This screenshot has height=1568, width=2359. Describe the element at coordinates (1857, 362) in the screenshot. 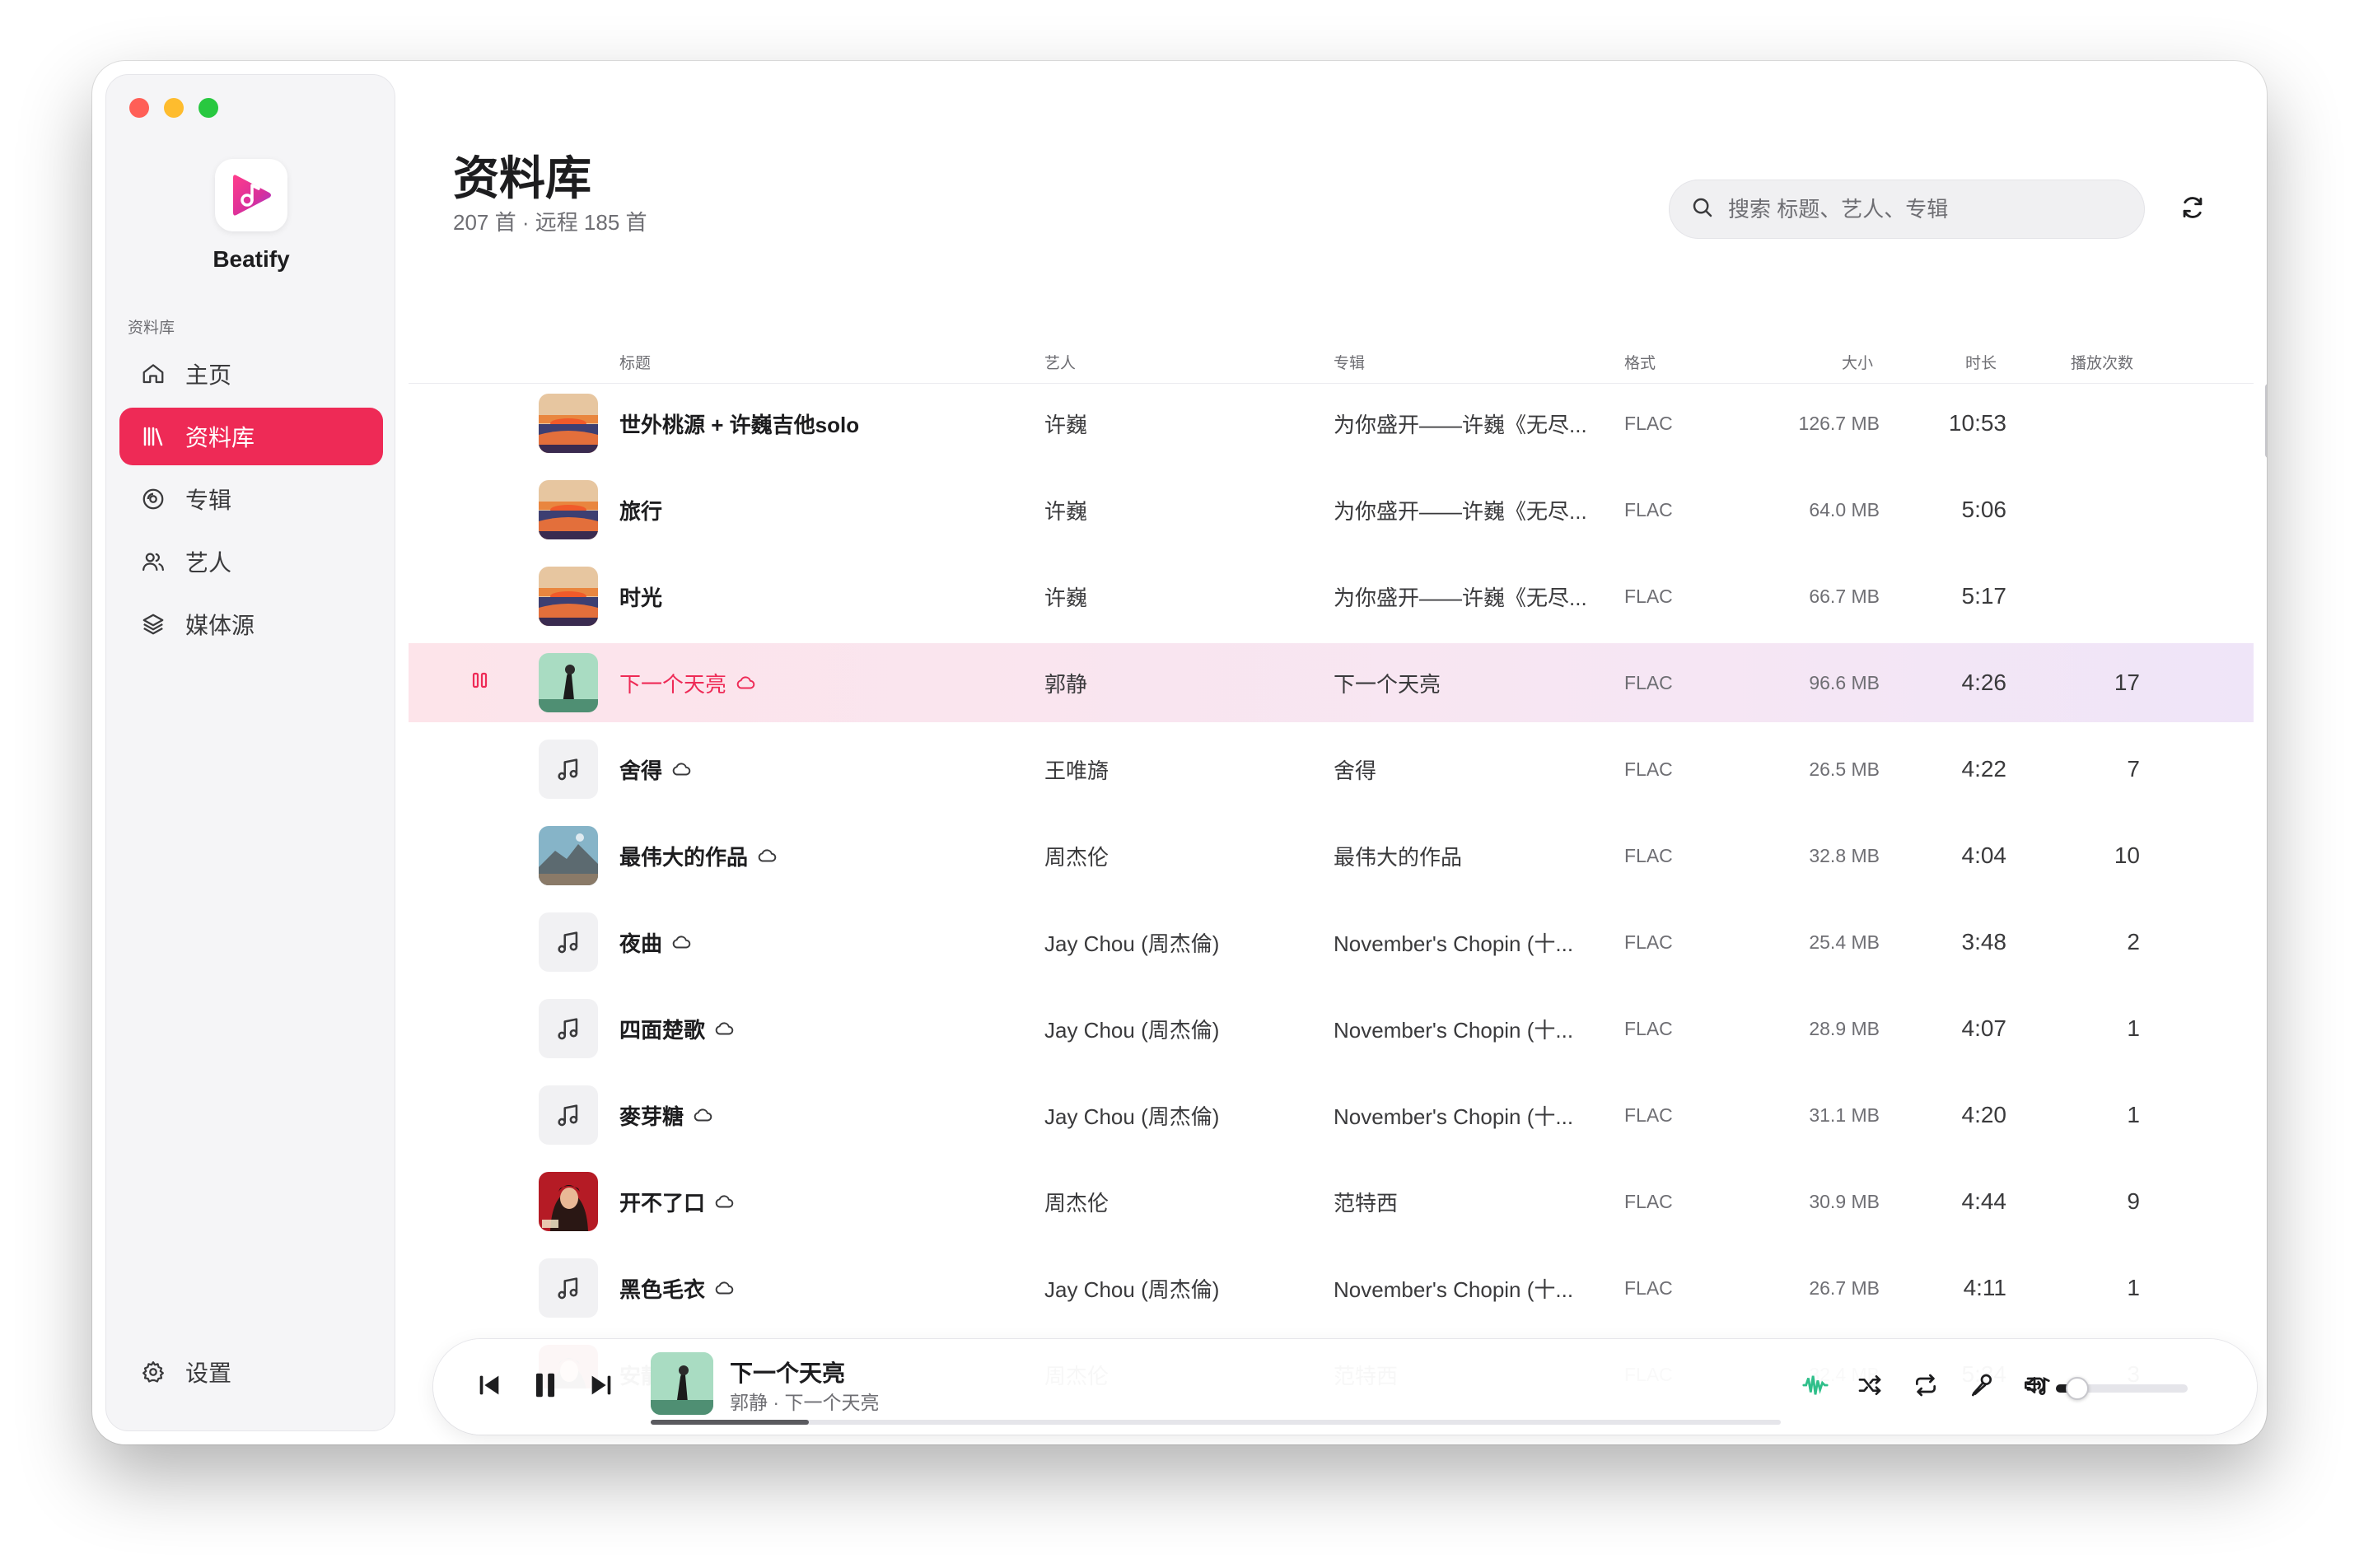

I see `column-header-size: 大小` at that location.